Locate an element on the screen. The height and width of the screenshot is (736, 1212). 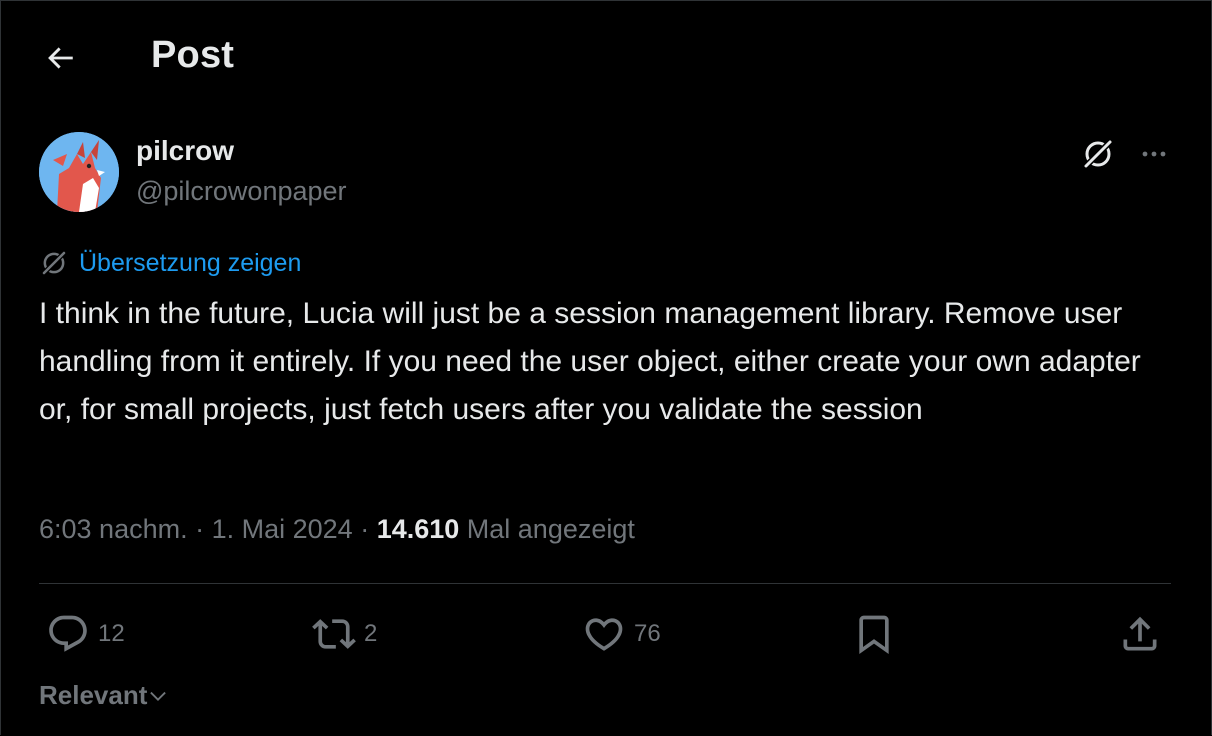
divider is located at coordinates (605, 583).